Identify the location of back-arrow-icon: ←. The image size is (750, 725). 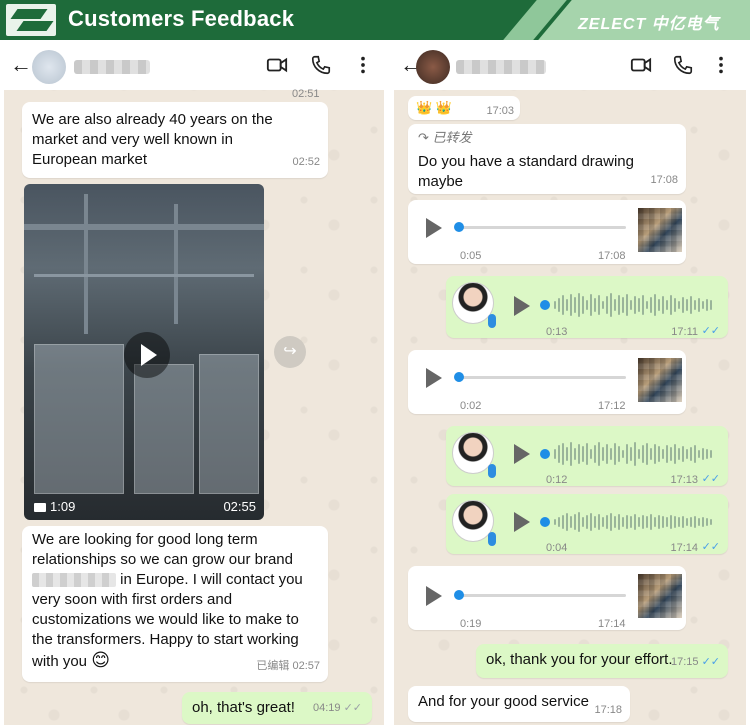
(21, 65).